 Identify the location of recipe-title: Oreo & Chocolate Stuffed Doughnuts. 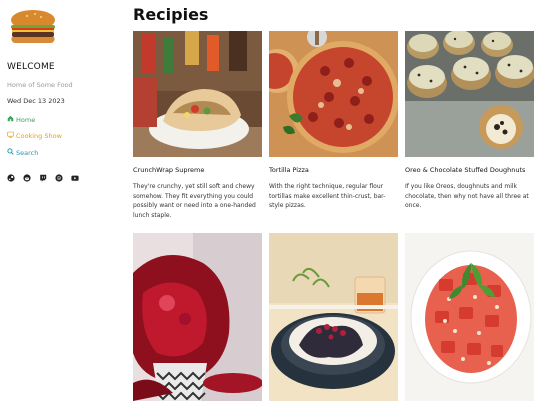
(469, 170).